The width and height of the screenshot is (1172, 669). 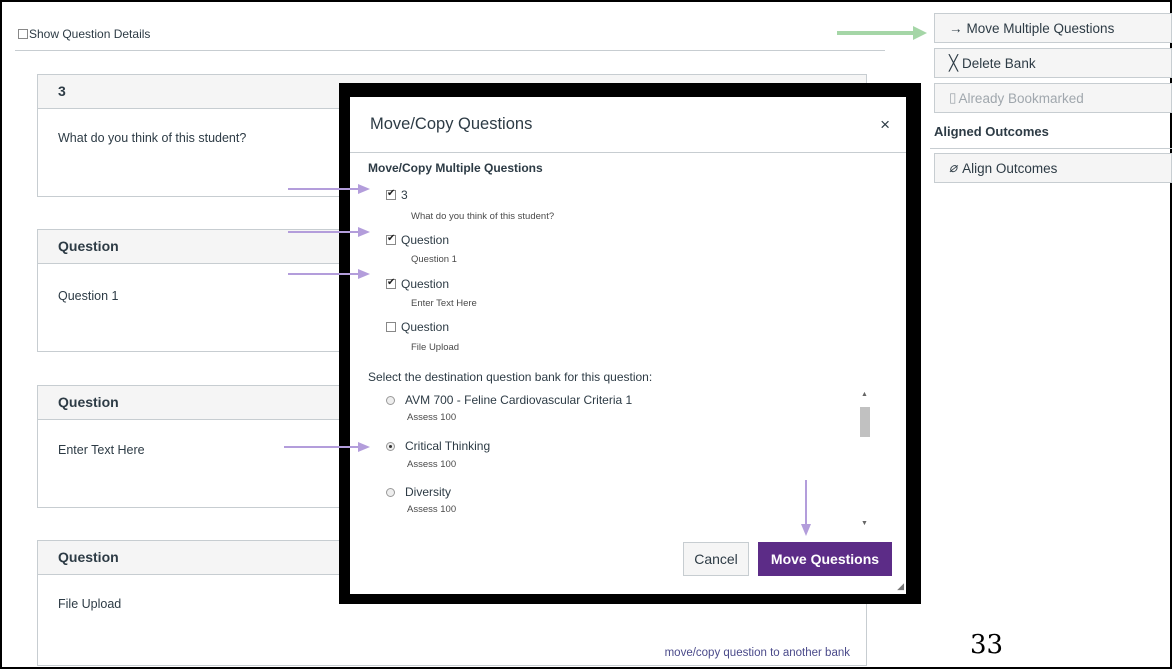 I want to click on scroll-down-icon: ▼, so click(x=864, y=523).